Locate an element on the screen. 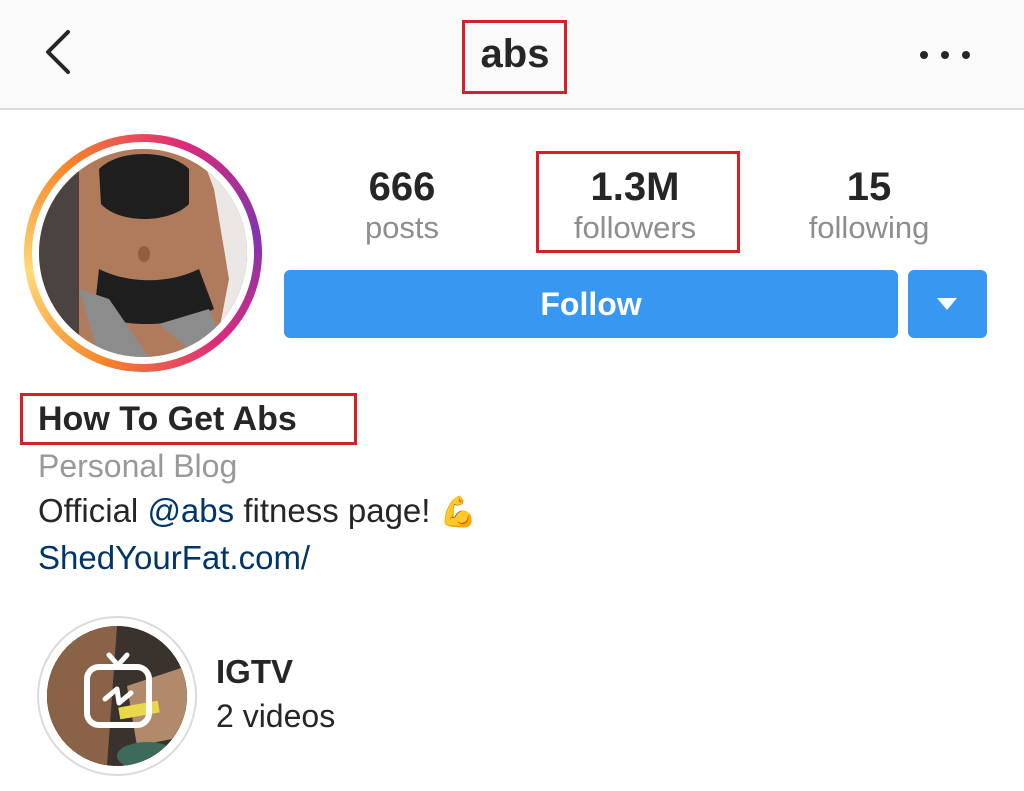  igtv-video-count: 2 videos is located at coordinates (276, 716).